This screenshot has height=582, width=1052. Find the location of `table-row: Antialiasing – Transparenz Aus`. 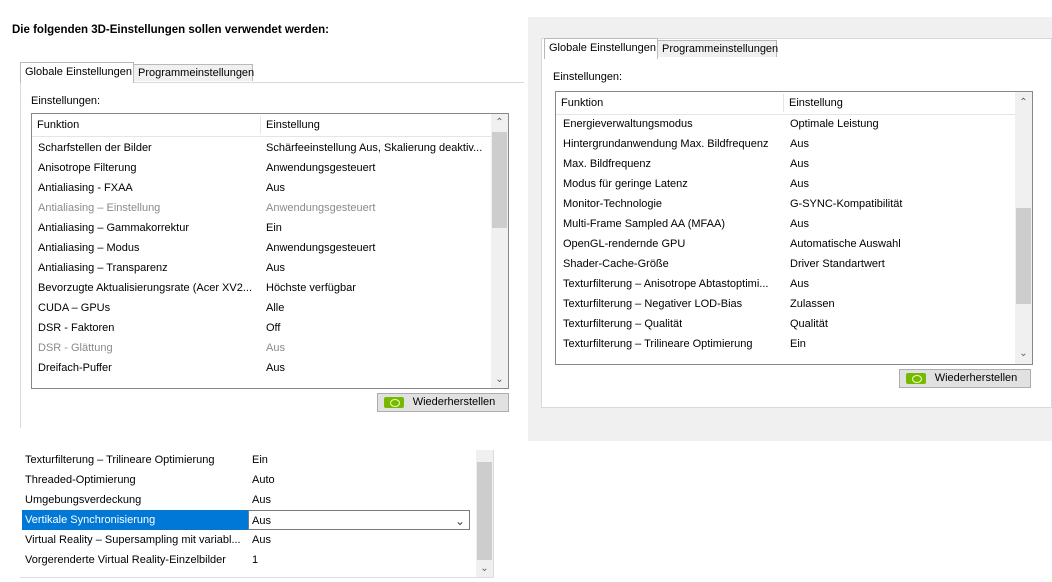

table-row: Antialiasing – Transparenz Aus is located at coordinates (261, 268).